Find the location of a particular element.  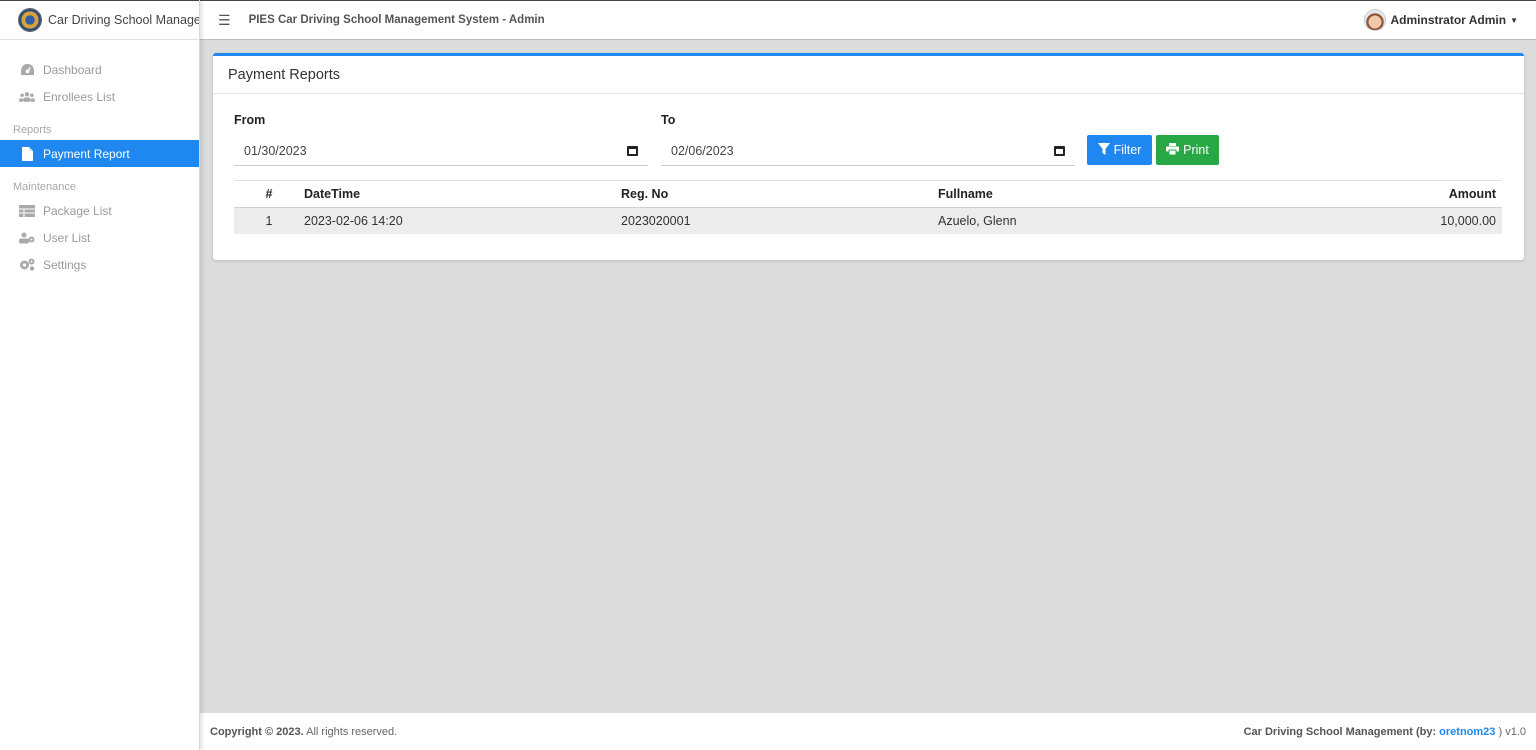

app-credit: Car Driving School Management (by: is located at coordinates (1341, 731).